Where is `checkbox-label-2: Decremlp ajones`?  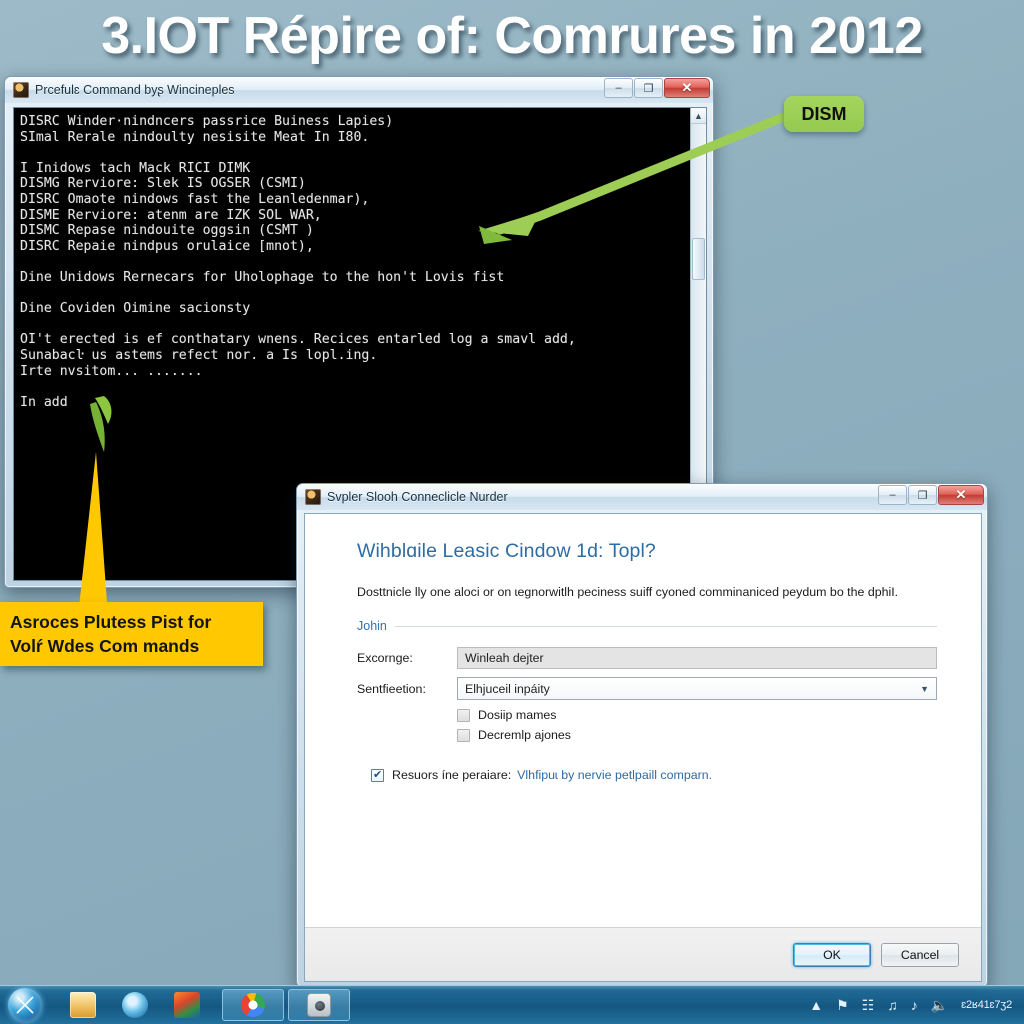
checkbox-label-2: Decremlp ajones is located at coordinates (524, 735).